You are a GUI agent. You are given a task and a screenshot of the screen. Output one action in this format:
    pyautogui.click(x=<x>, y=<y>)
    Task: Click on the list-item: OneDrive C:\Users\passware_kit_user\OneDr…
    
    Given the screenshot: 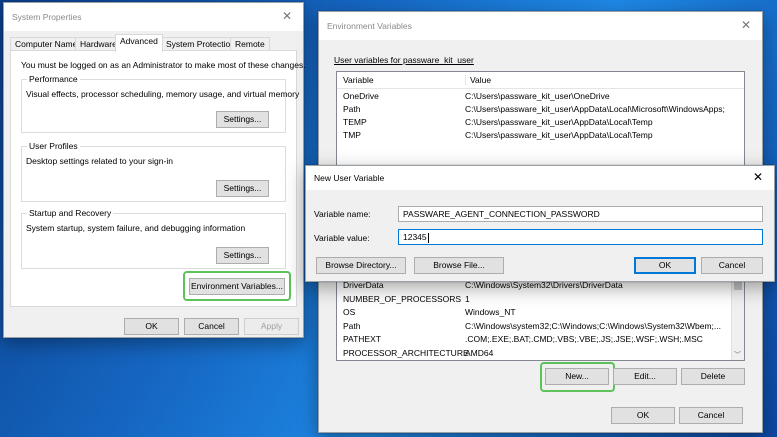 What is the action you would take?
    pyautogui.click(x=540, y=96)
    